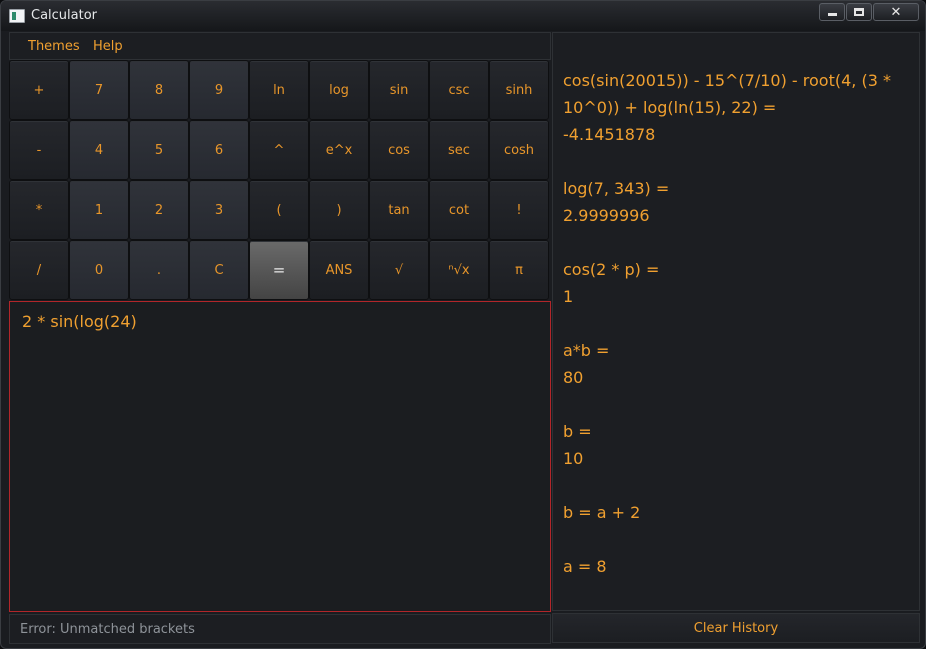 The width and height of the screenshot is (926, 649). I want to click on status-bar: Error: Unmatched brackets, so click(280, 629).